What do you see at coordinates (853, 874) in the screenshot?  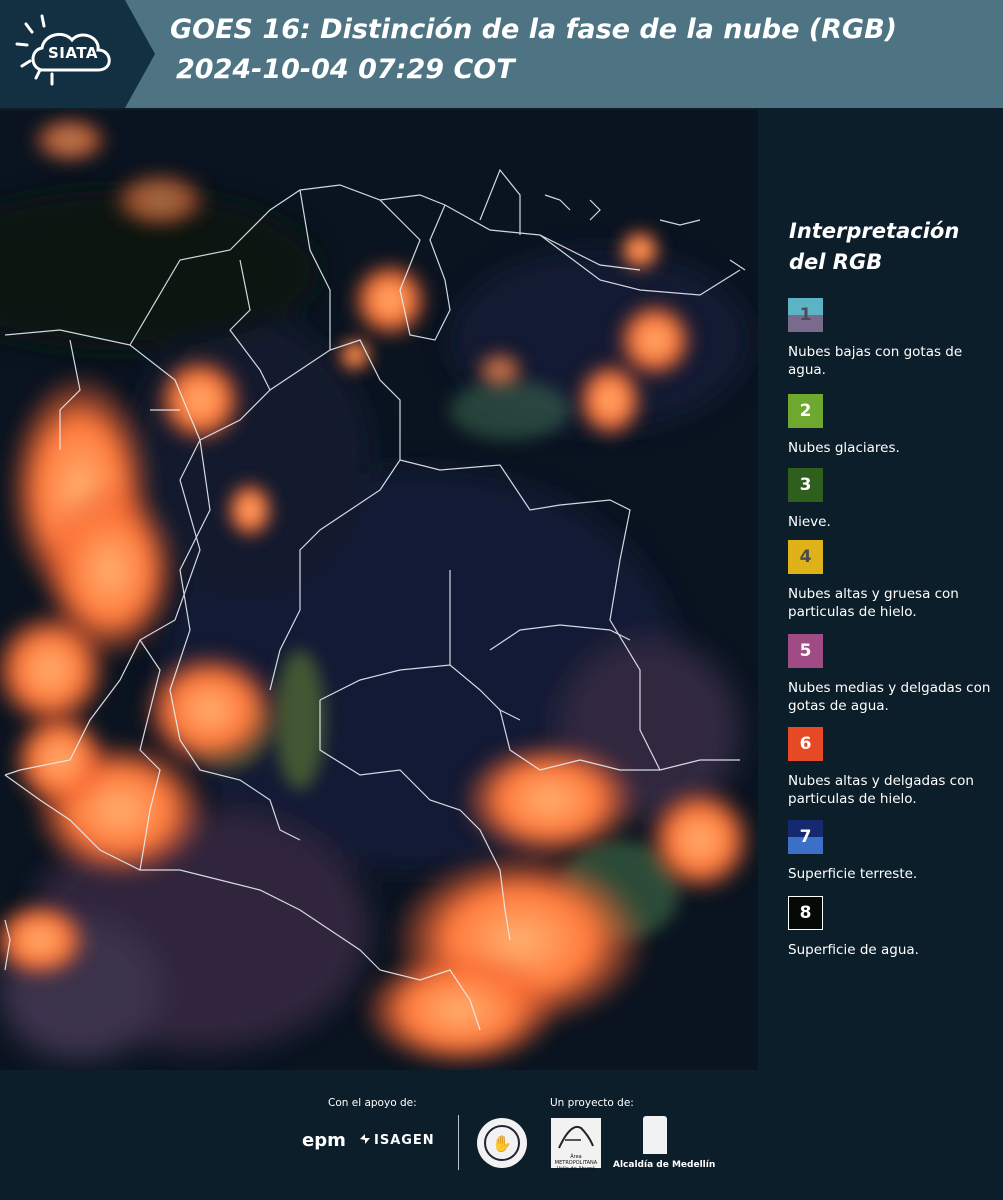 I see `legend-label-7: Superficie terreste.` at bounding box center [853, 874].